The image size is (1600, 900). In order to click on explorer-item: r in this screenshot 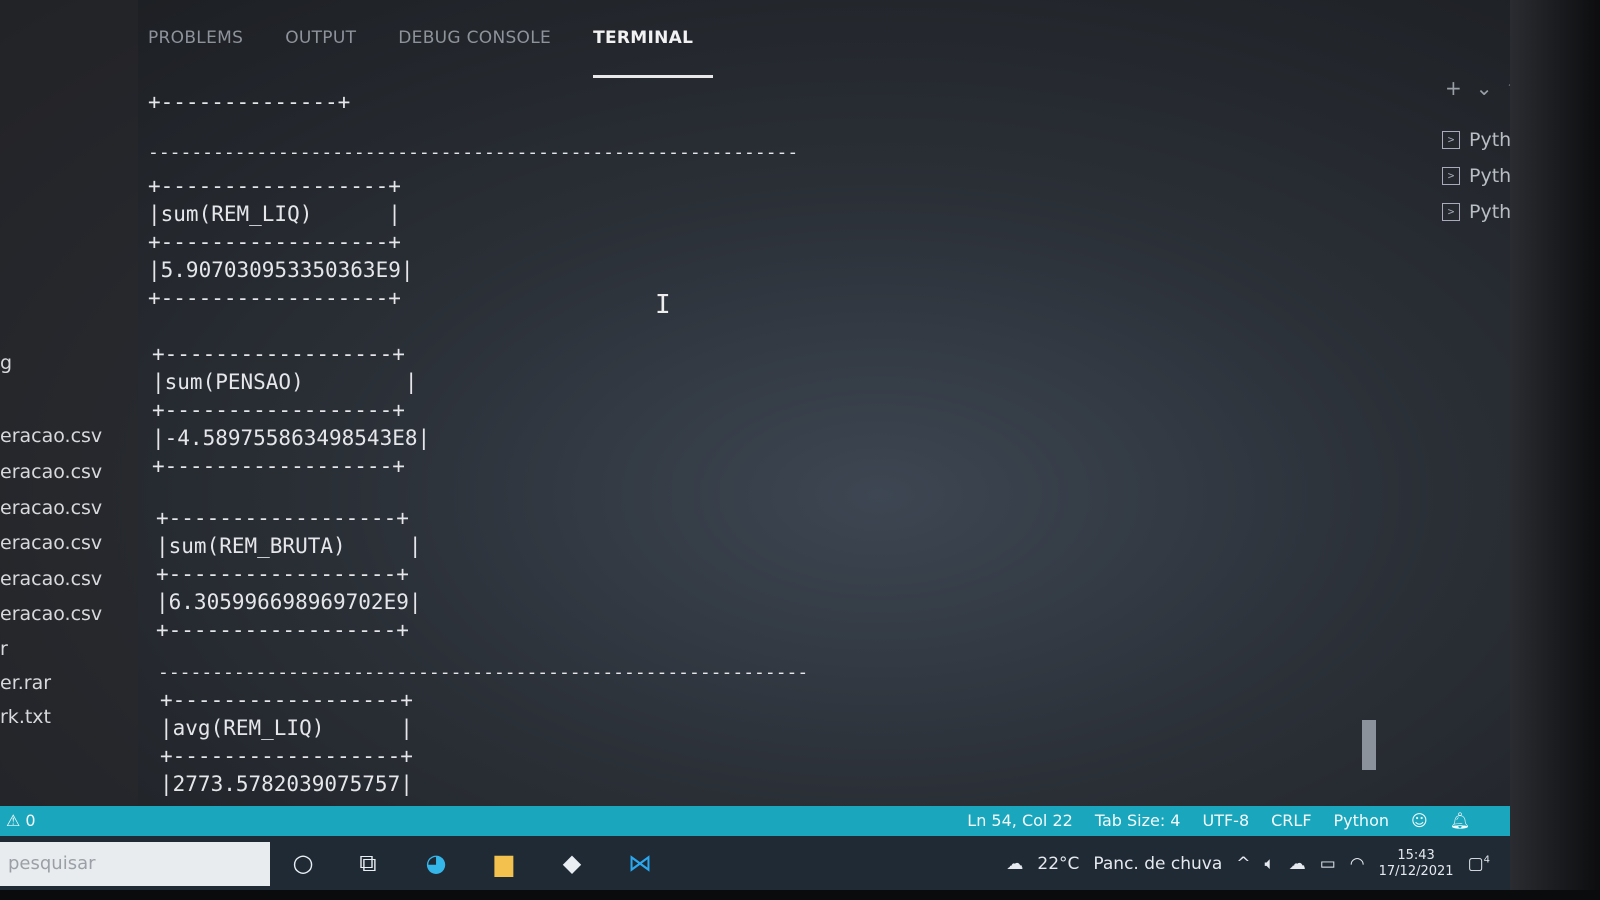, I will do `click(4, 649)`.